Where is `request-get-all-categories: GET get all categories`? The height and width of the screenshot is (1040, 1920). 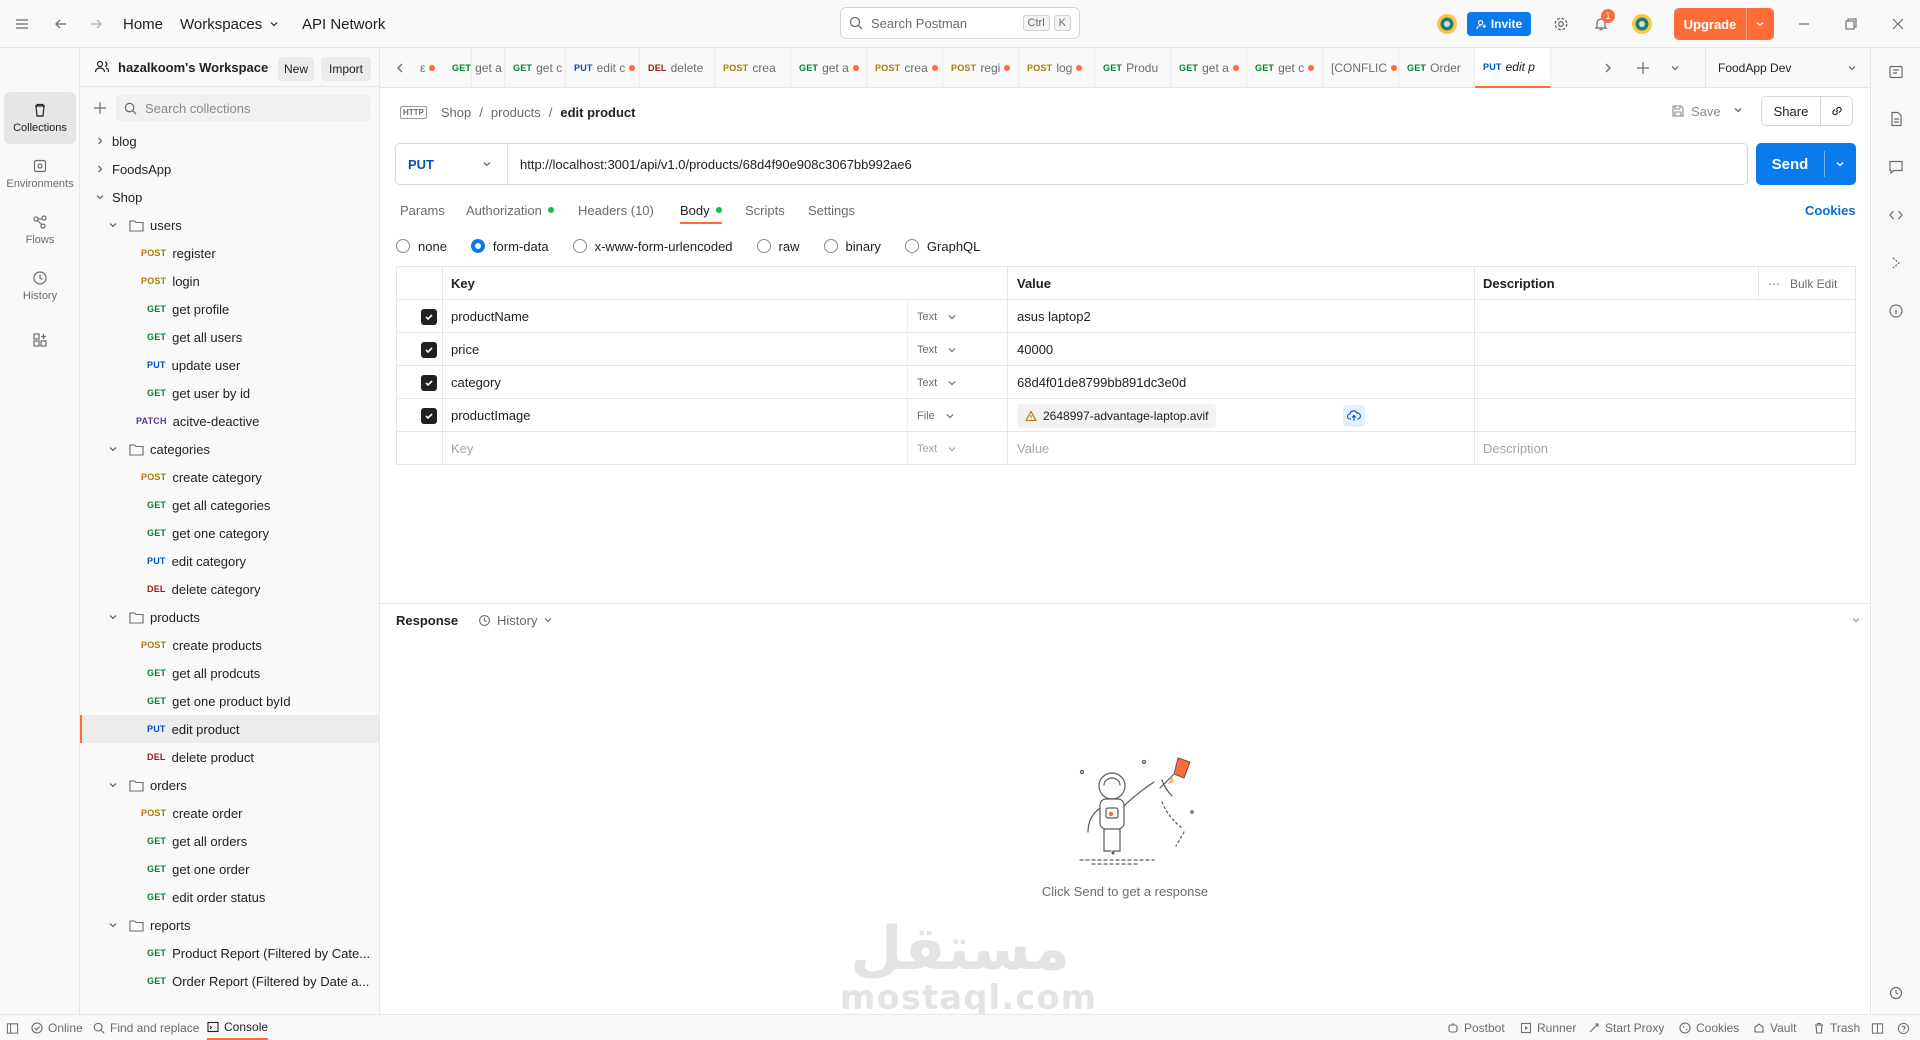
request-get-all-categories: GET get all categories is located at coordinates (229, 505).